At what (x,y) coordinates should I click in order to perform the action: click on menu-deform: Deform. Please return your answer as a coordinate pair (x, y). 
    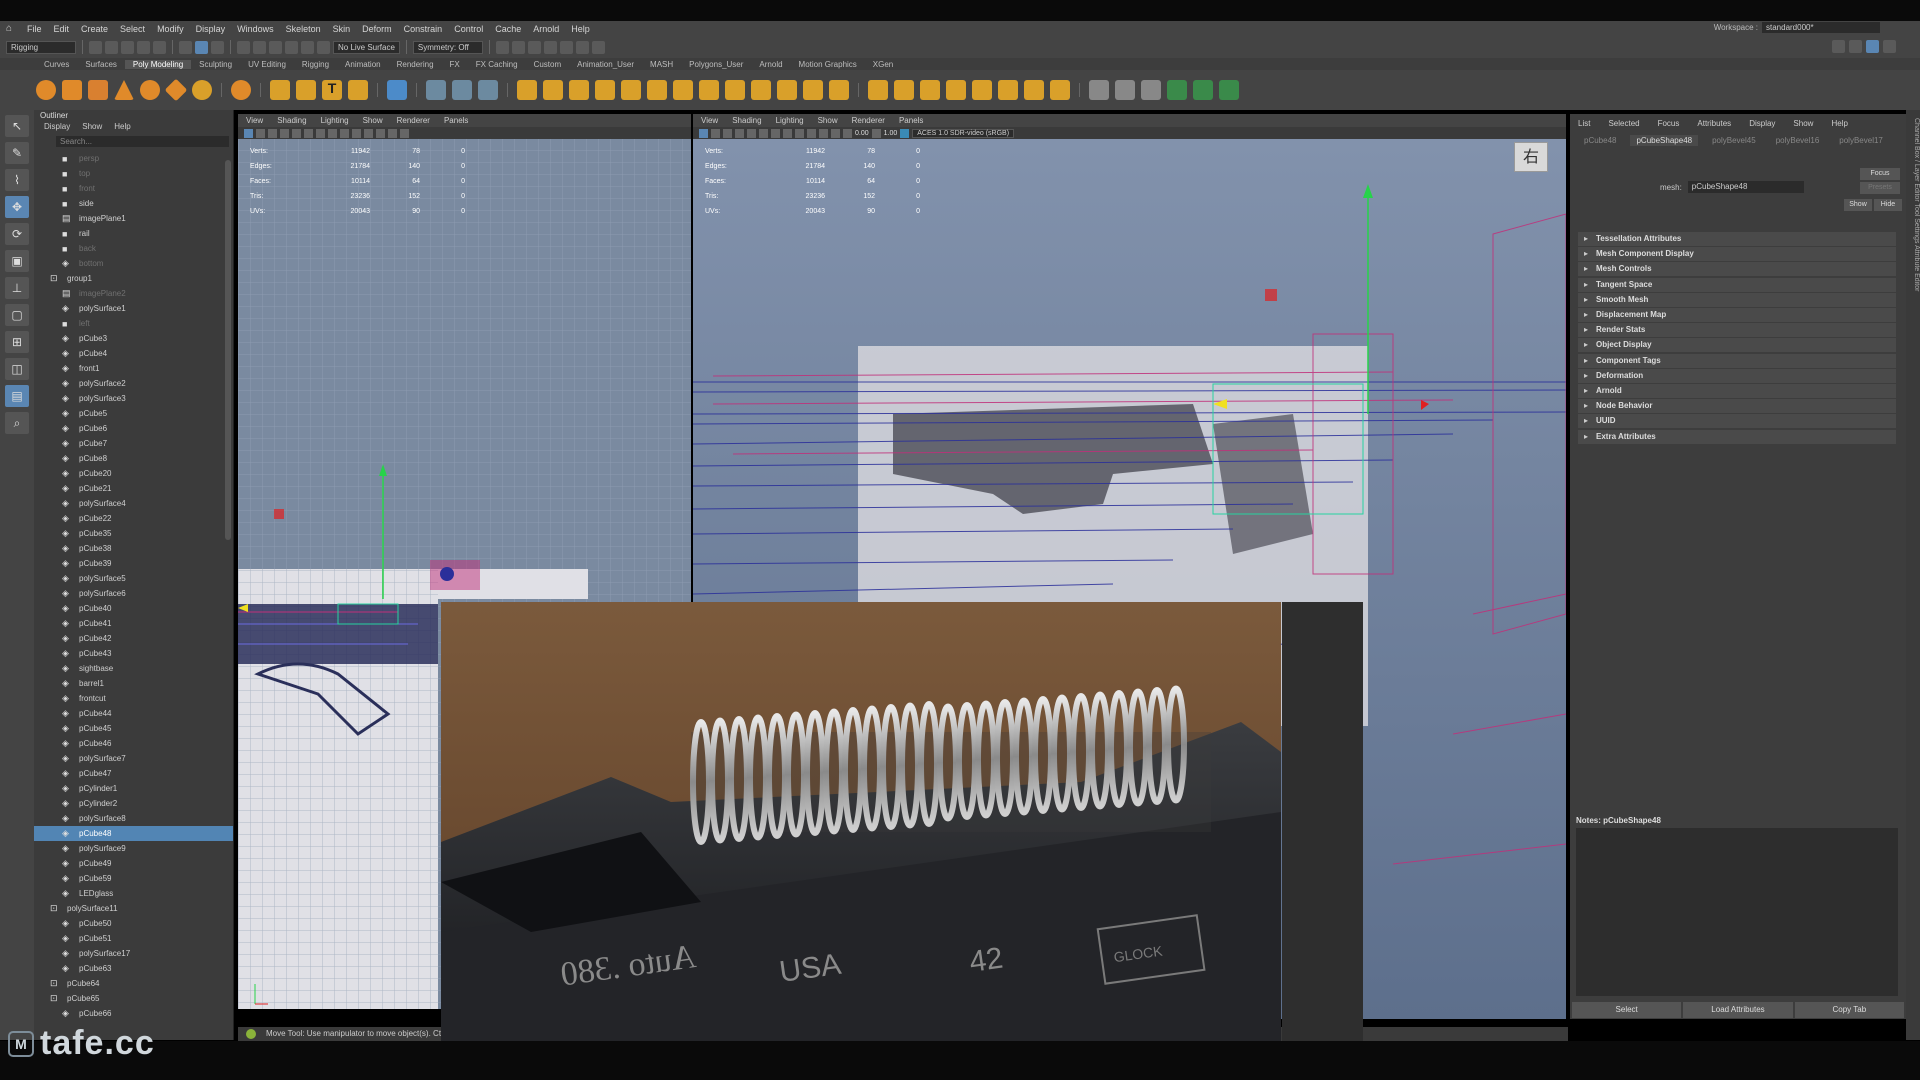
    Looking at the image, I should click on (377, 29).